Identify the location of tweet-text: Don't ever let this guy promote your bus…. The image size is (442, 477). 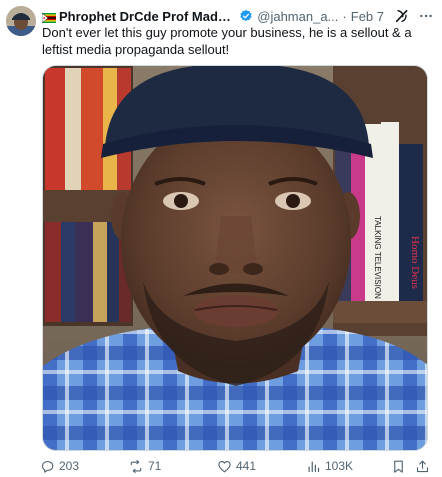
(227, 41).